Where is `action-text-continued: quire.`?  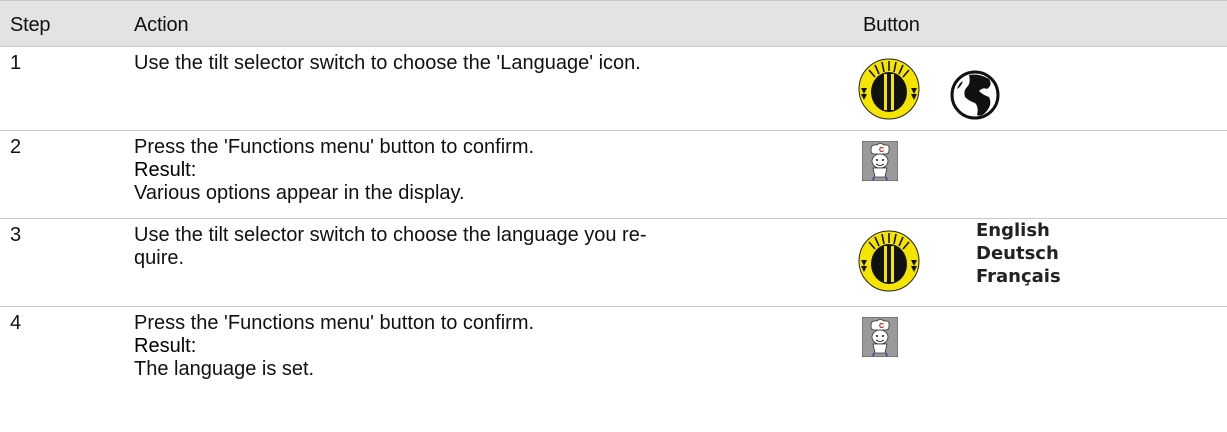
action-text-continued: quire. is located at coordinates (159, 258).